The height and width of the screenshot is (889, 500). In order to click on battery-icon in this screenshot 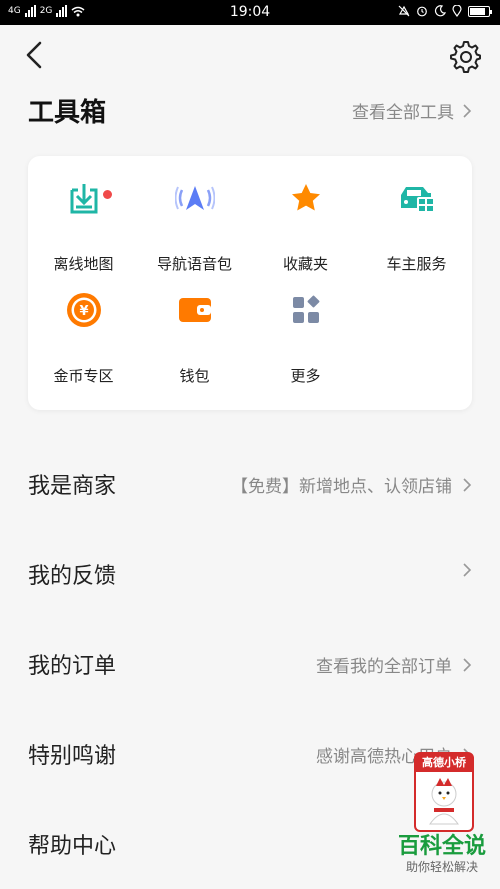, I will do `click(480, 11)`.